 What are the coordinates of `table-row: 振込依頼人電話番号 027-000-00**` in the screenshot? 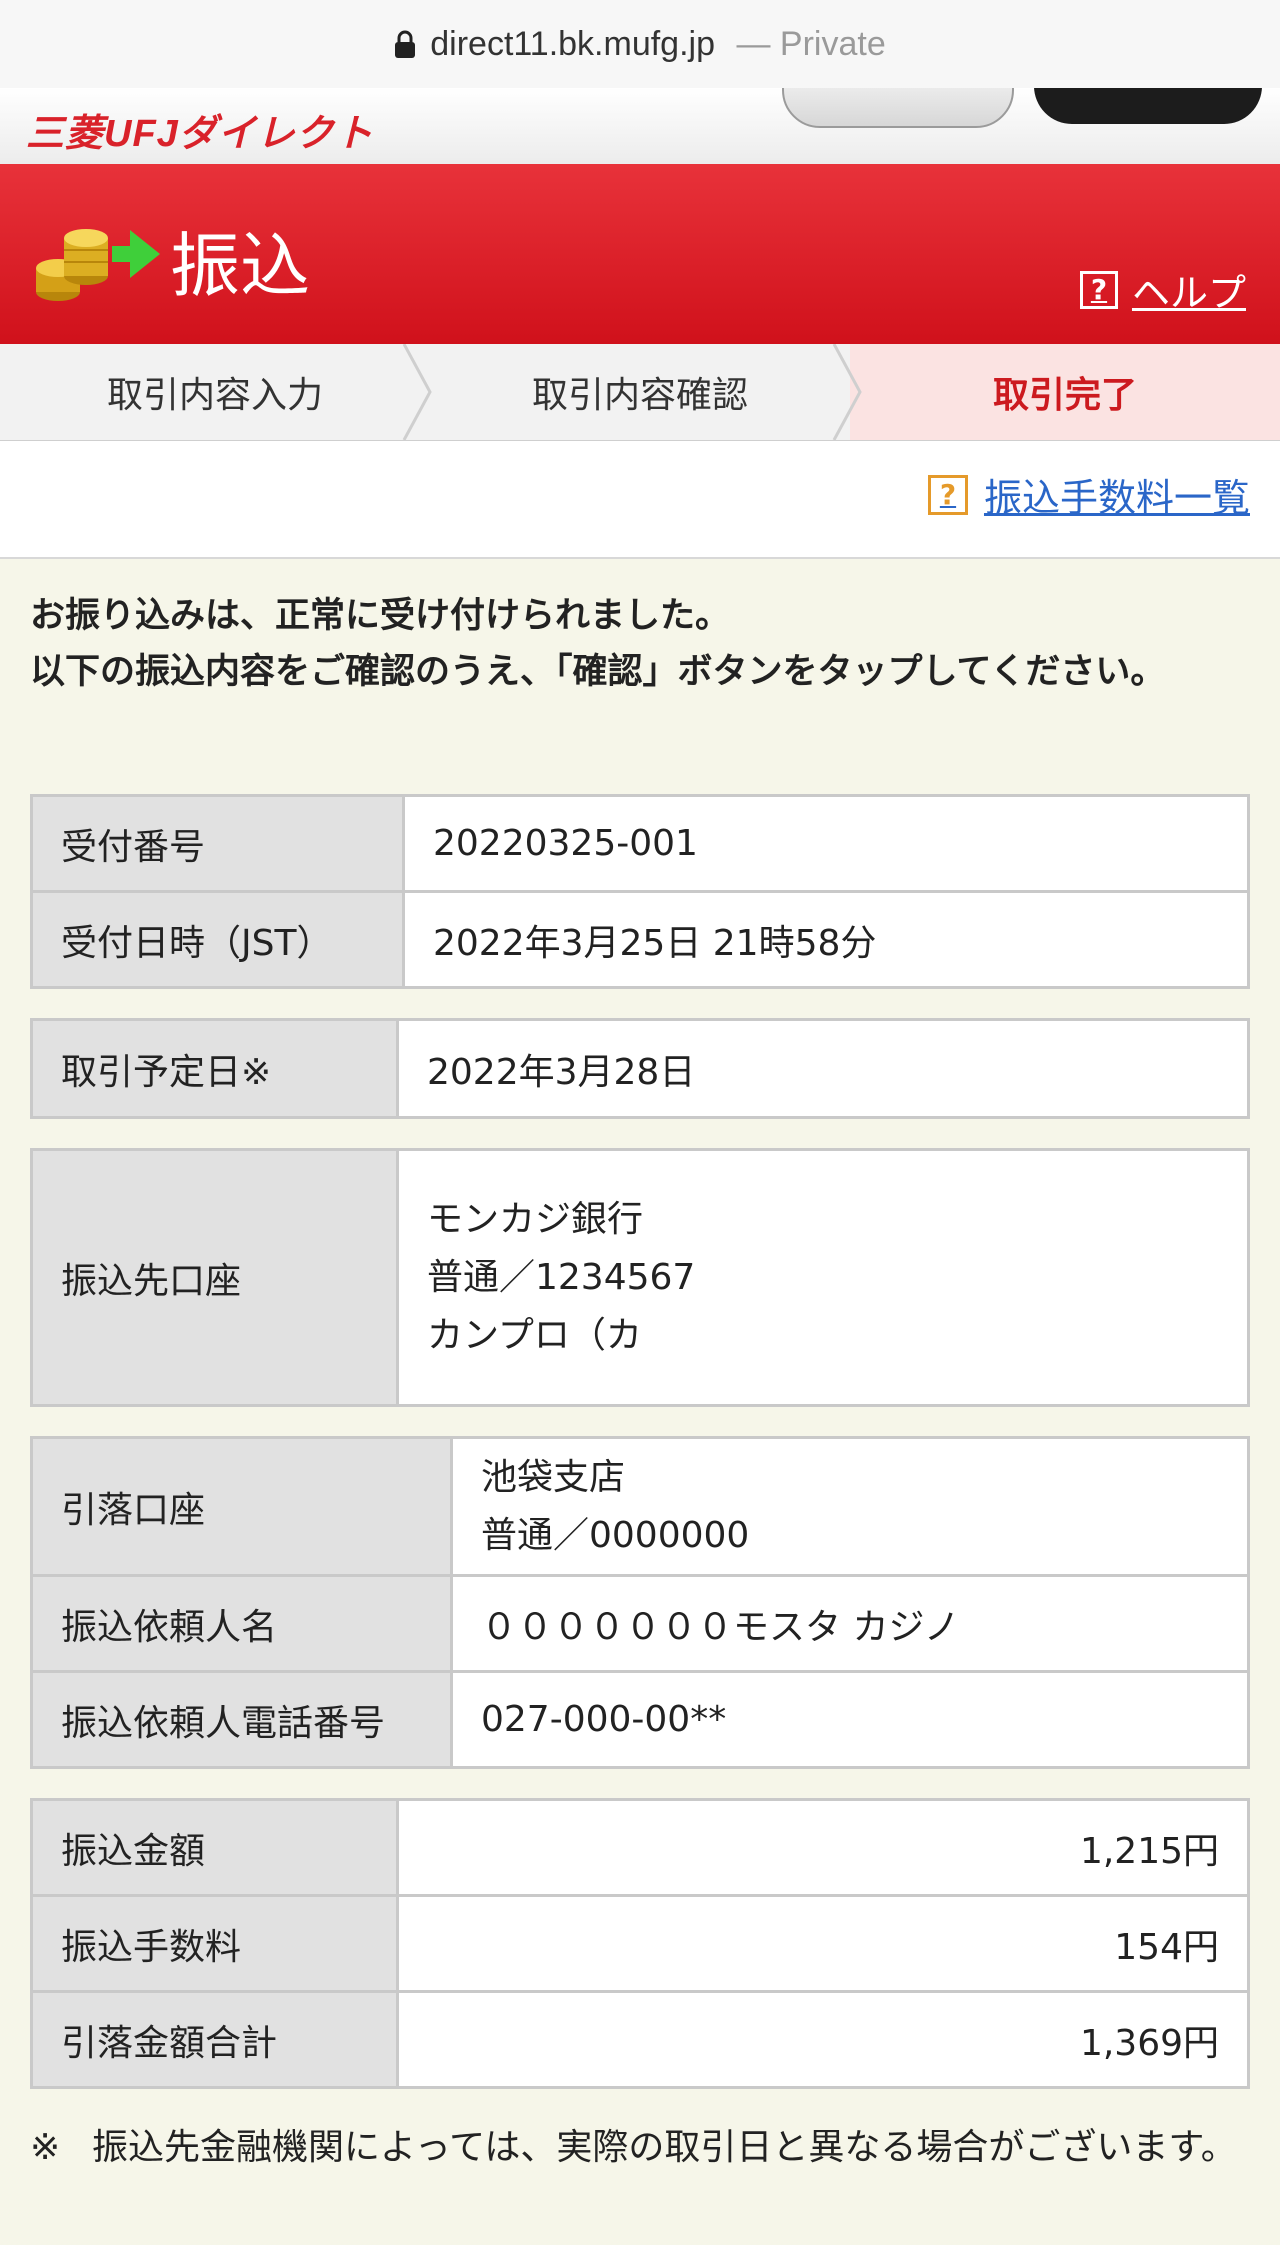 It's located at (640, 1719).